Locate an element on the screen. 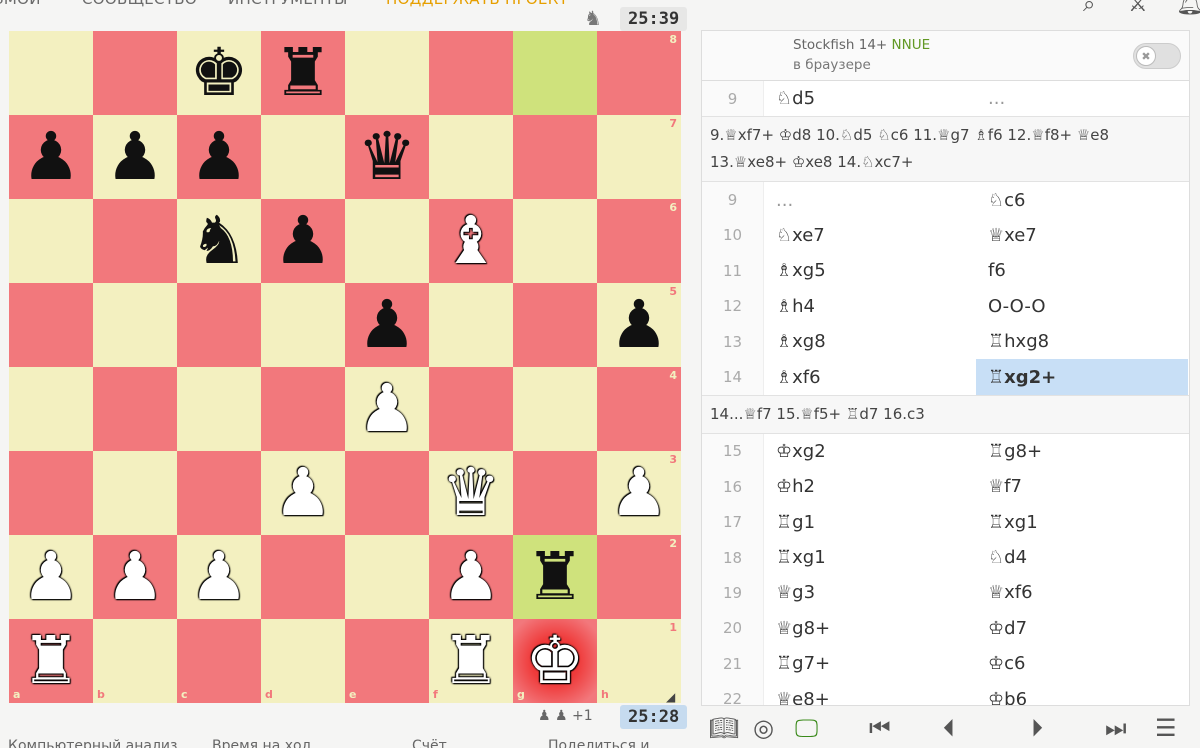 The width and height of the screenshot is (1200, 748). square-d5 is located at coordinates (303, 325).